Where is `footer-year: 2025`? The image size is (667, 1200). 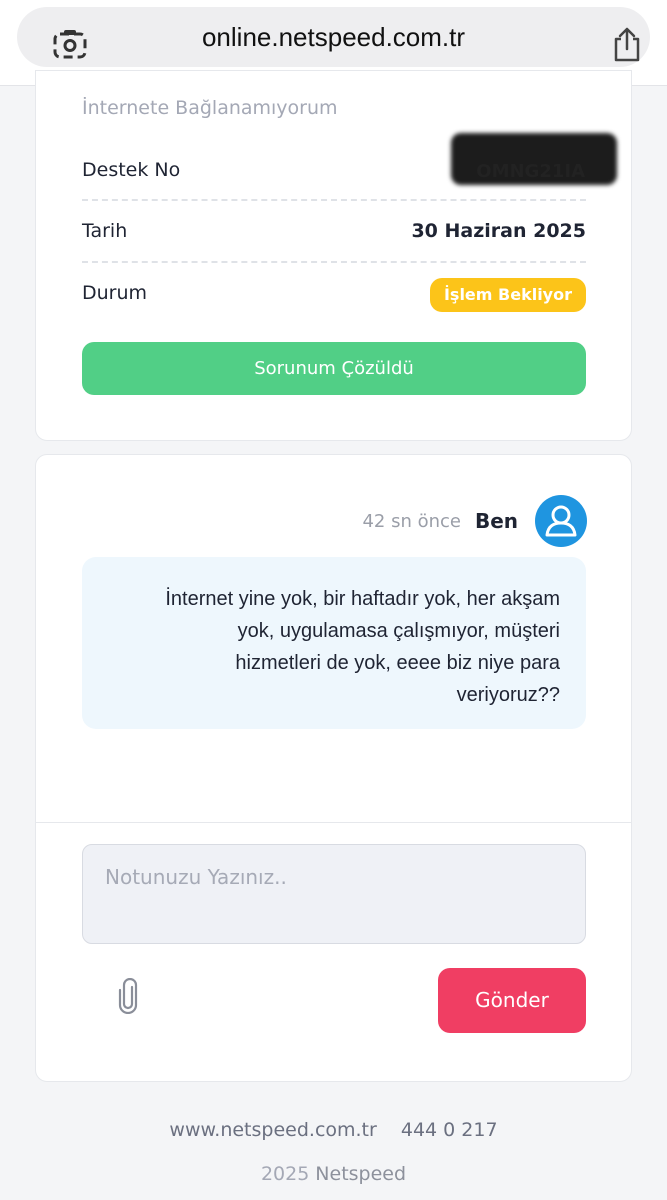
footer-year: 2025 is located at coordinates (285, 1174).